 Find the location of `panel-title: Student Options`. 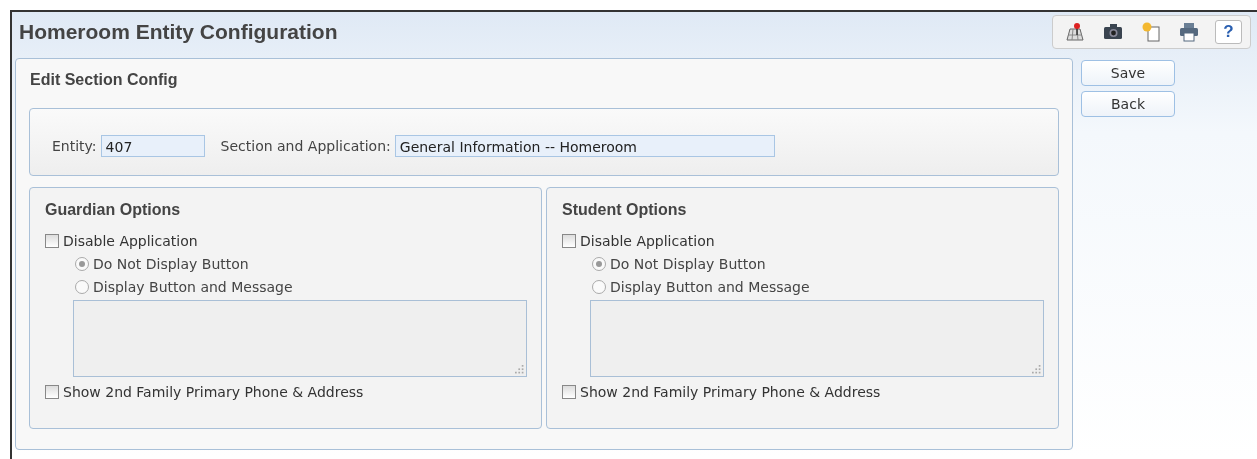

panel-title: Student Options is located at coordinates (625, 210).